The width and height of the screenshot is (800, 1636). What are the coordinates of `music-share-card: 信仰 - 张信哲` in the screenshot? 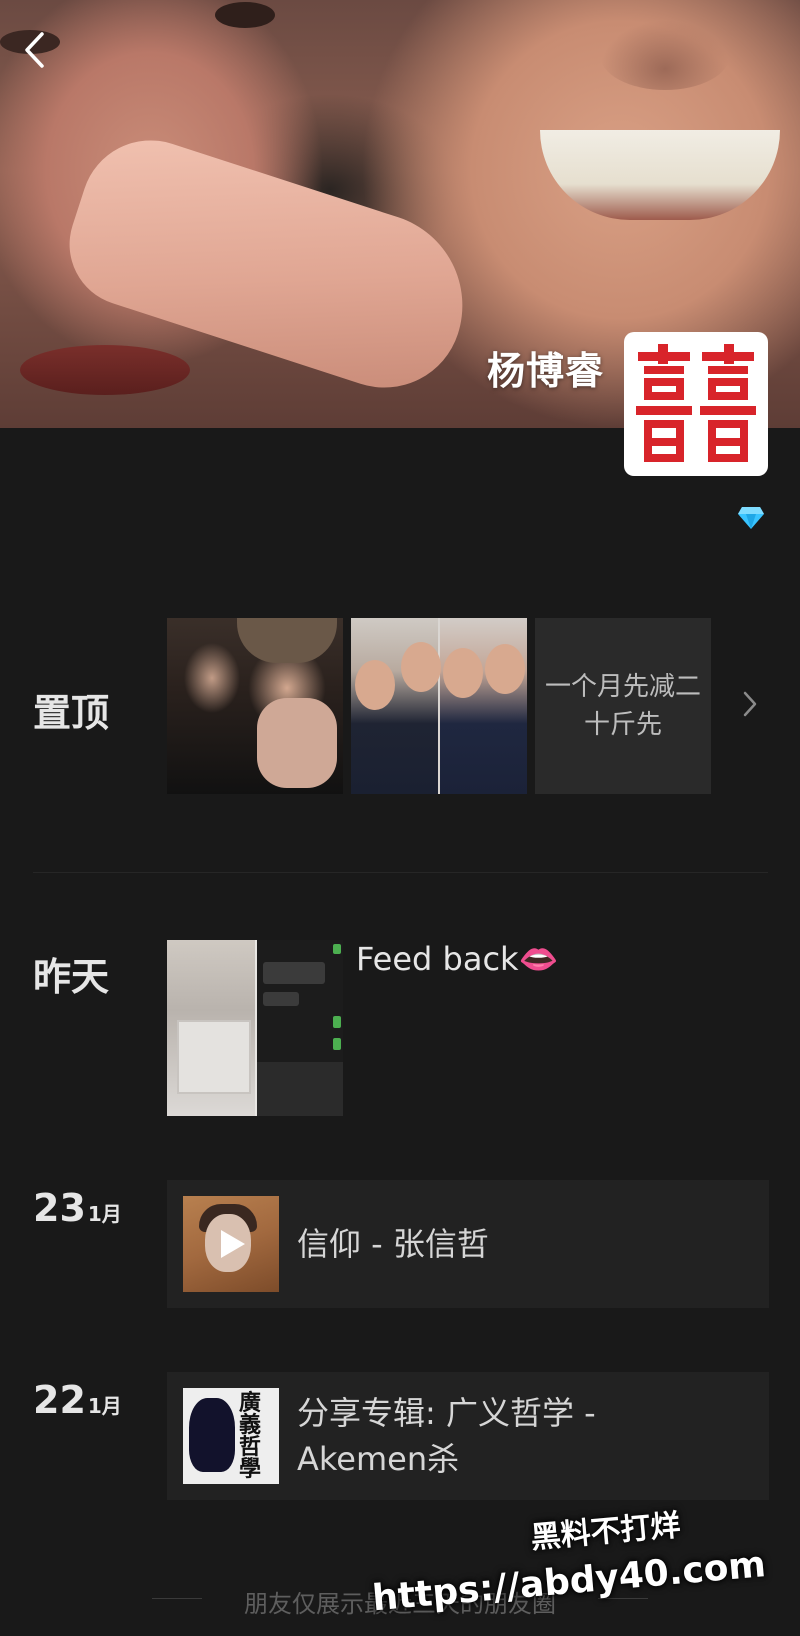 It's located at (468, 1244).